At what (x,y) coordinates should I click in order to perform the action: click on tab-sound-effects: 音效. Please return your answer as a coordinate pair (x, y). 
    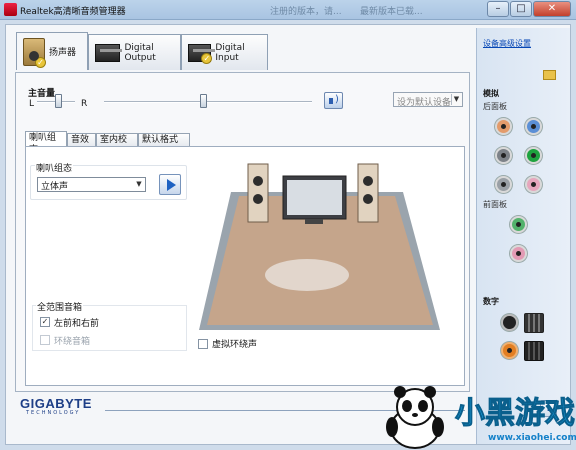
    Looking at the image, I should click on (81, 139).